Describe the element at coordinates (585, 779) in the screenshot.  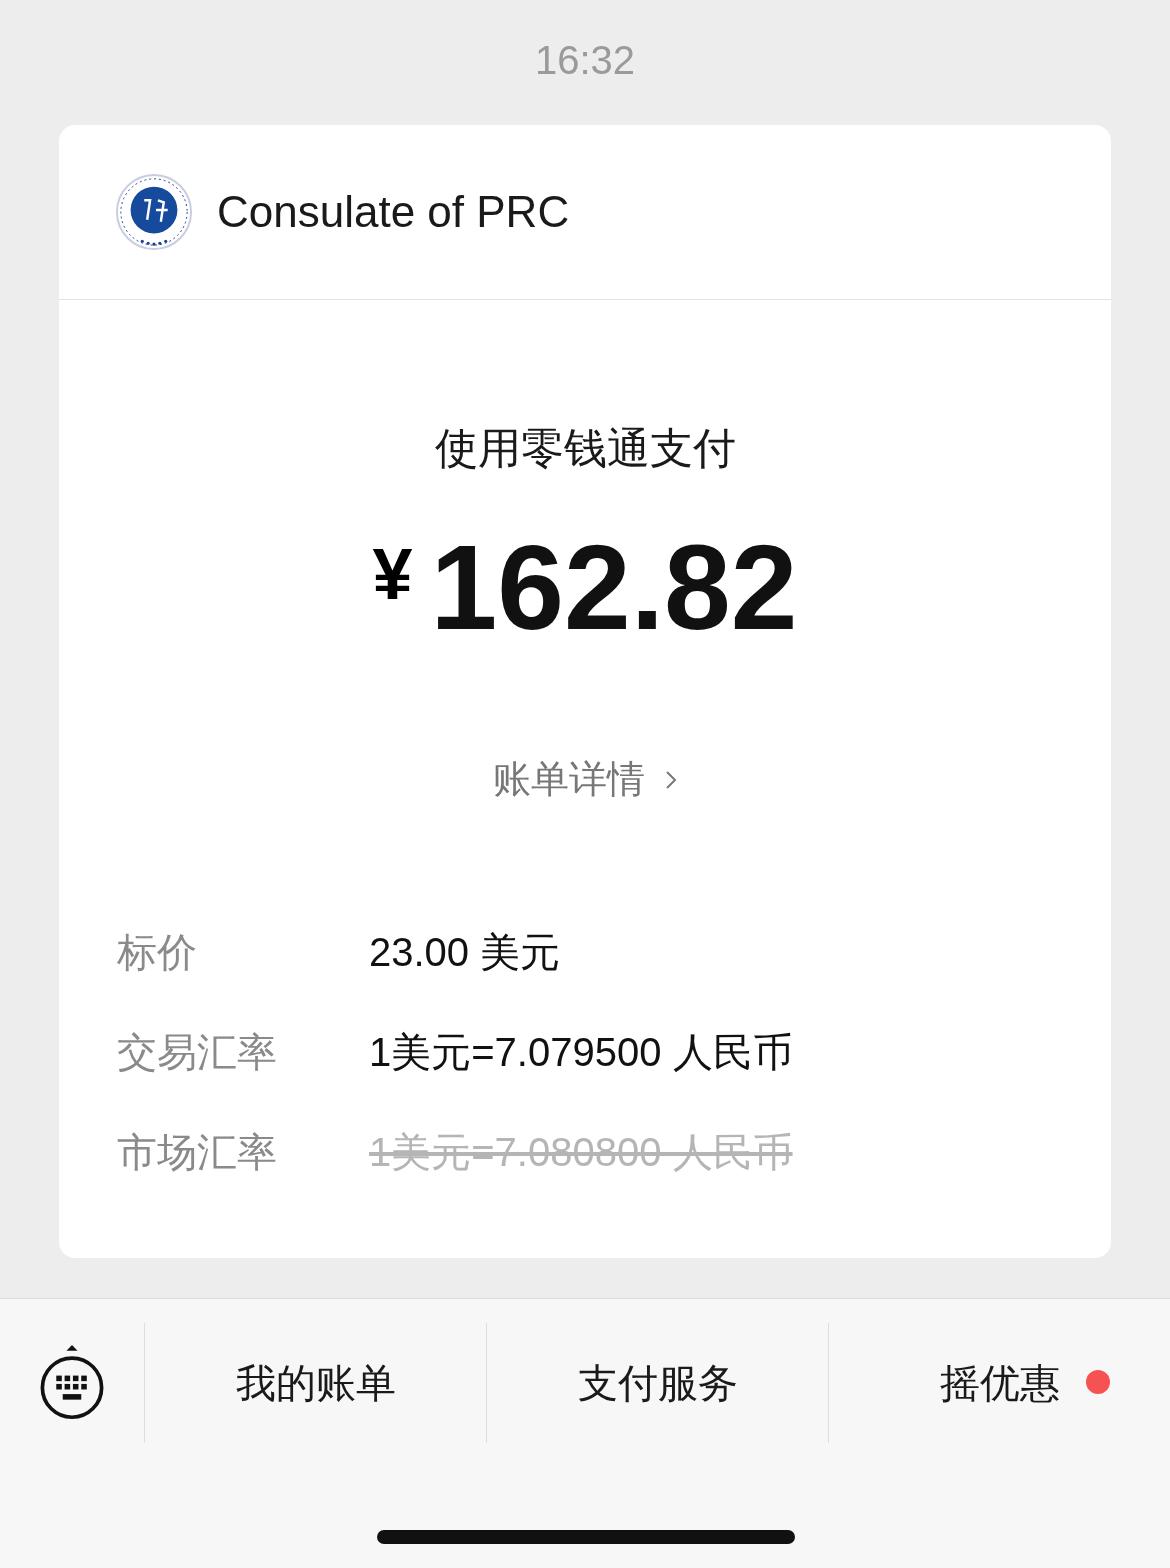
I see `bill-details-link: 账单详情` at that location.